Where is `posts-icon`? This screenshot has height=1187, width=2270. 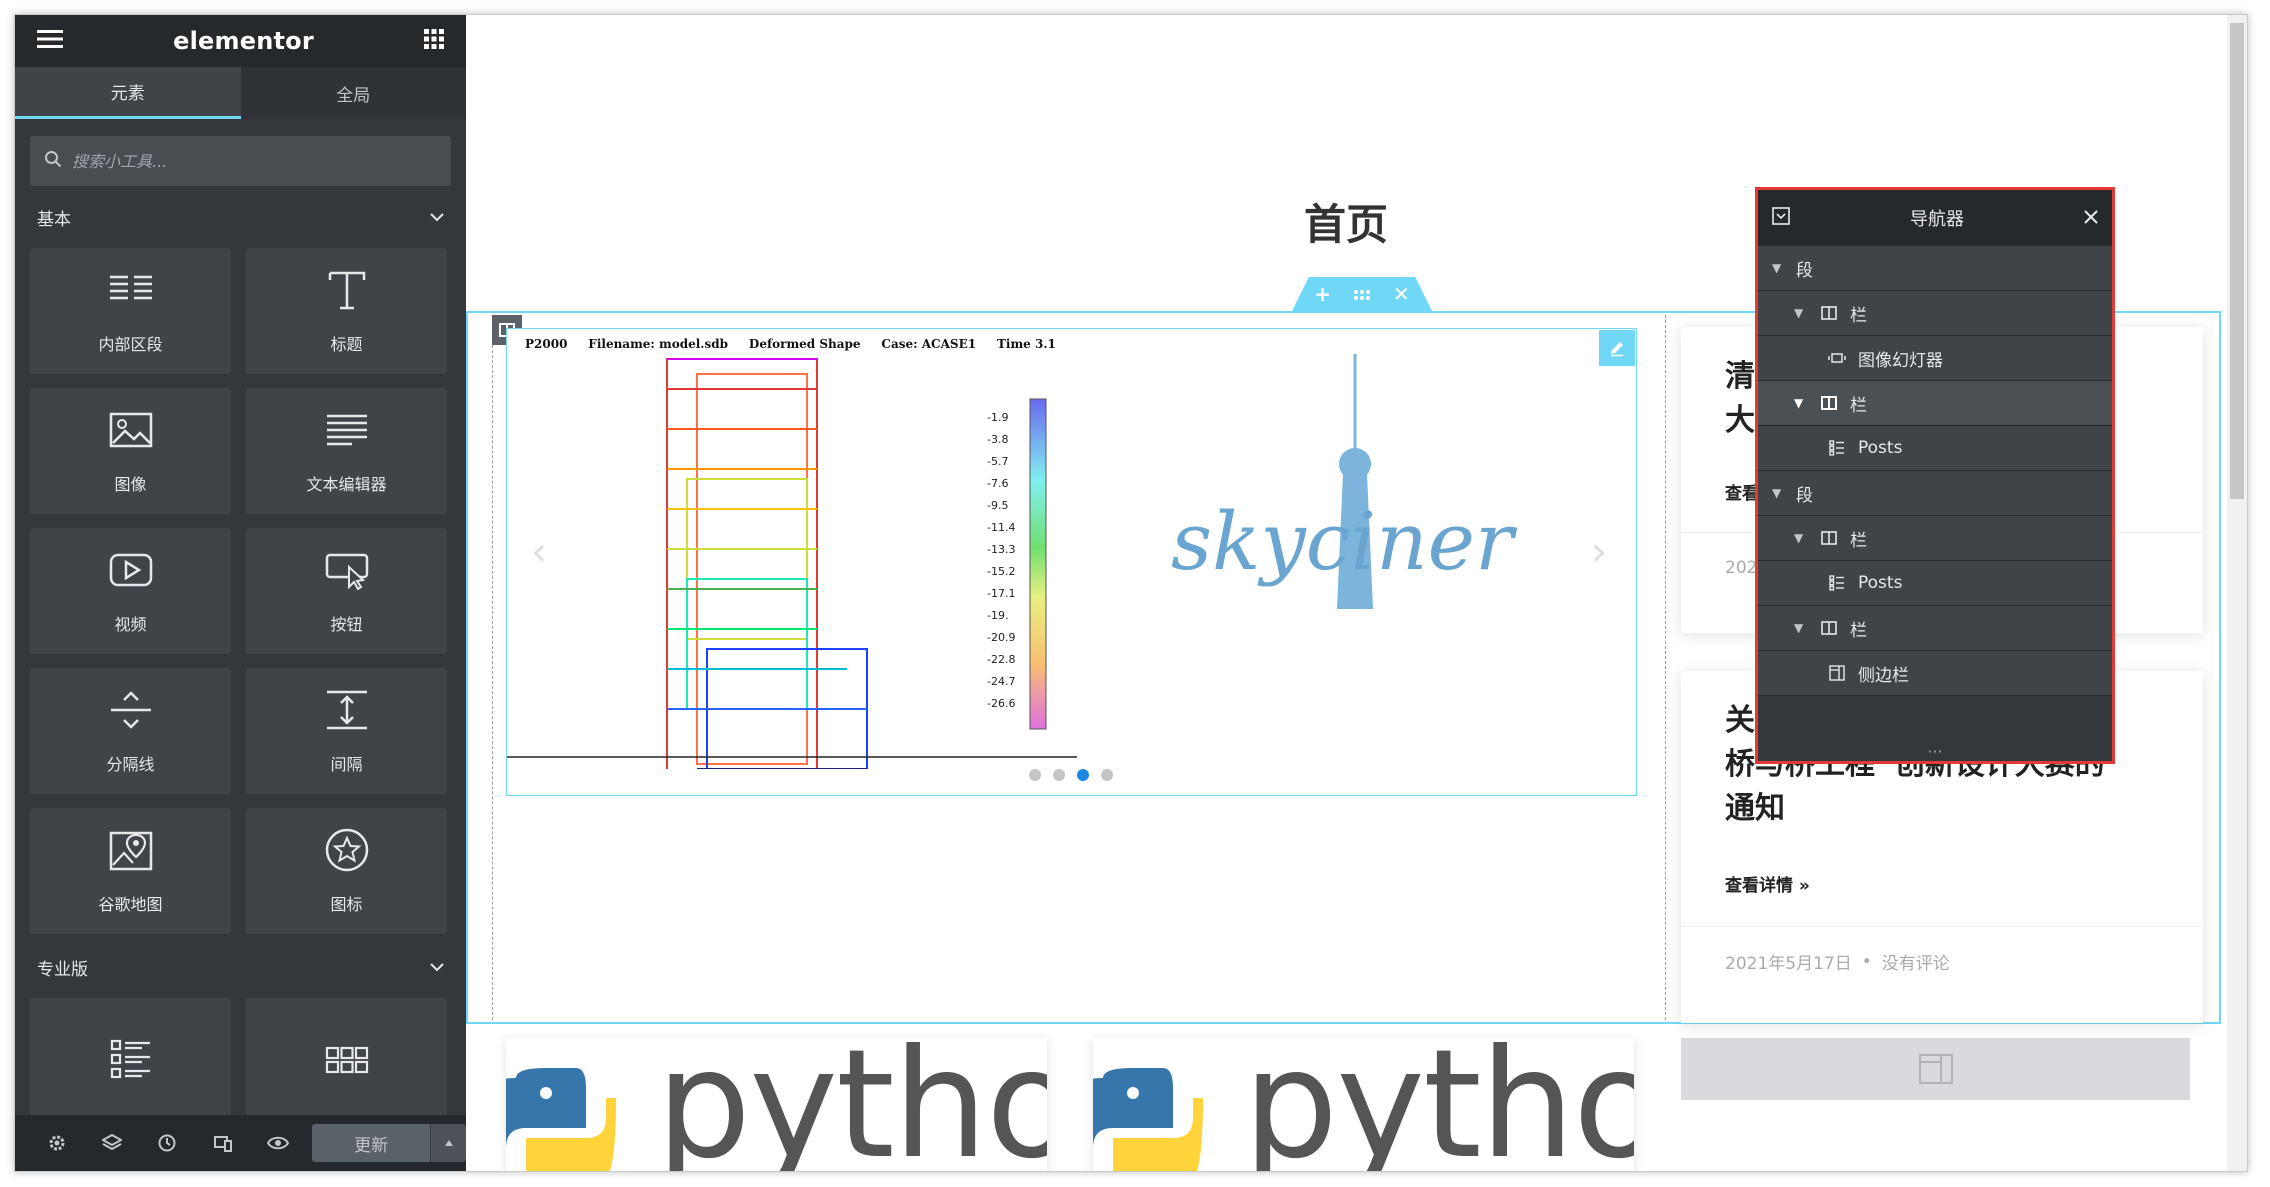
posts-icon is located at coordinates (131, 1061).